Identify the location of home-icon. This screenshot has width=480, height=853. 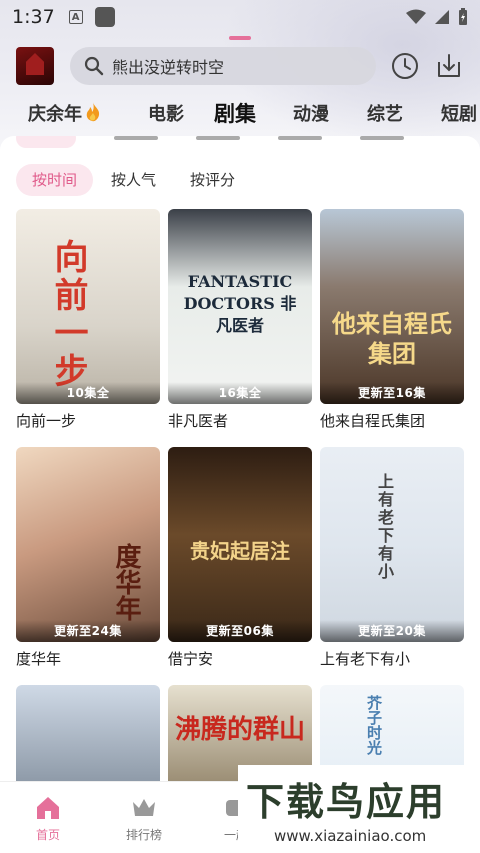
(48, 808).